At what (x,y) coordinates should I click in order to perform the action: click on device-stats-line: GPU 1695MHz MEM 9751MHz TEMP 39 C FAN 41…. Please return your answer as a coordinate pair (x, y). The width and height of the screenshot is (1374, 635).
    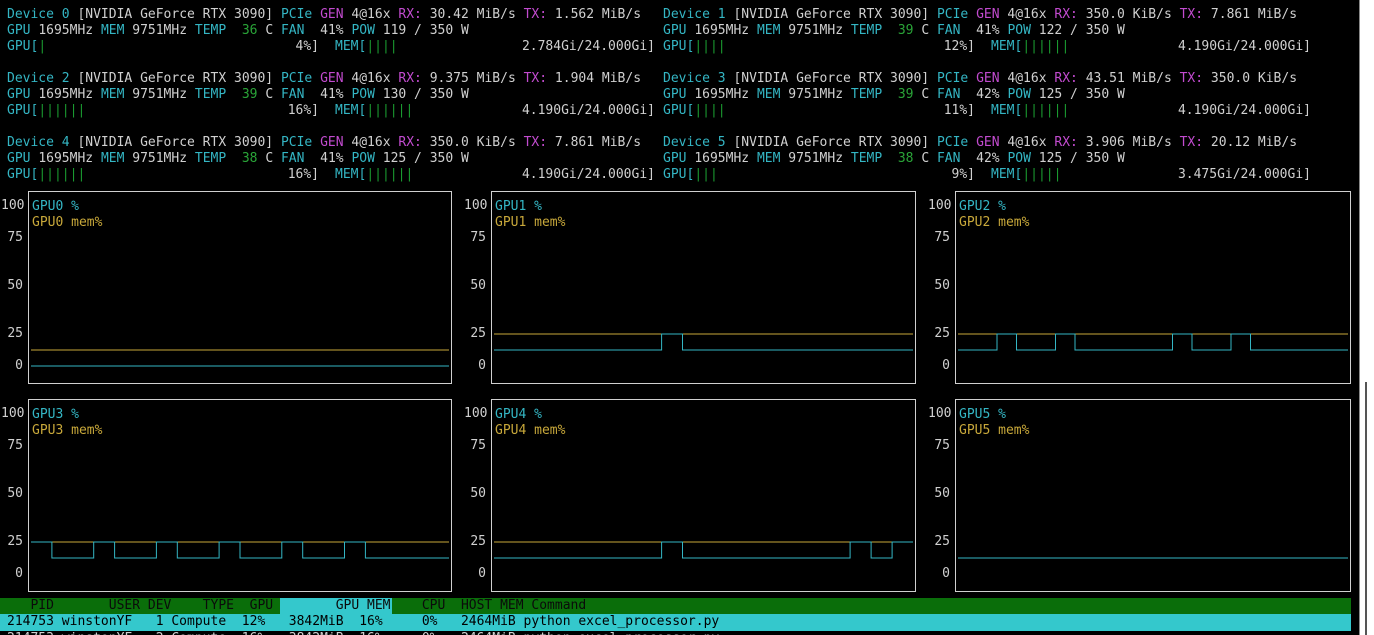
    Looking at the image, I should click on (238, 95).